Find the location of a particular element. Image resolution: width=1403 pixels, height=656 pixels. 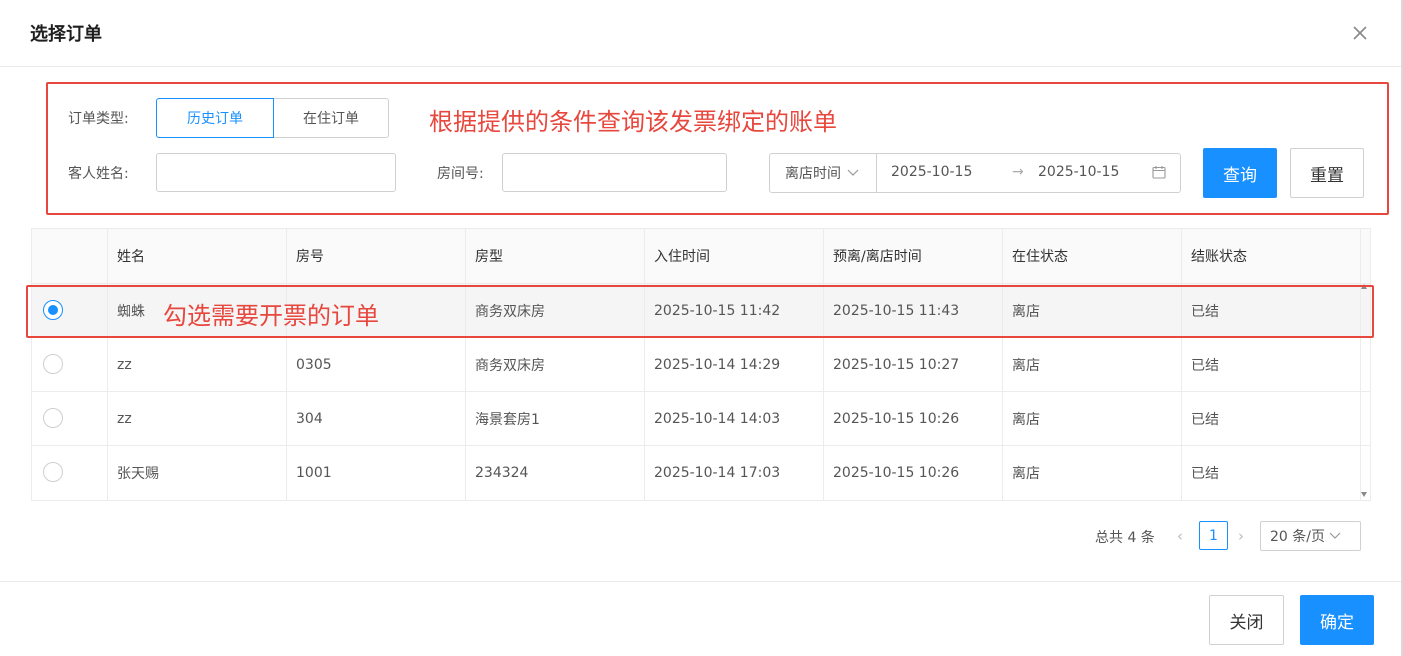

guest-name-label: 客人姓名: is located at coordinates (98, 174).